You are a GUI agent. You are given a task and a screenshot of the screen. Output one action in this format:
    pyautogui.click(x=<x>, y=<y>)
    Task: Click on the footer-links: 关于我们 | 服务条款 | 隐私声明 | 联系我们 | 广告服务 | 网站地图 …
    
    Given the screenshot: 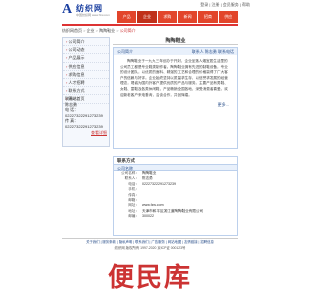 What is the action you would take?
    pyautogui.click(x=150, y=241)
    